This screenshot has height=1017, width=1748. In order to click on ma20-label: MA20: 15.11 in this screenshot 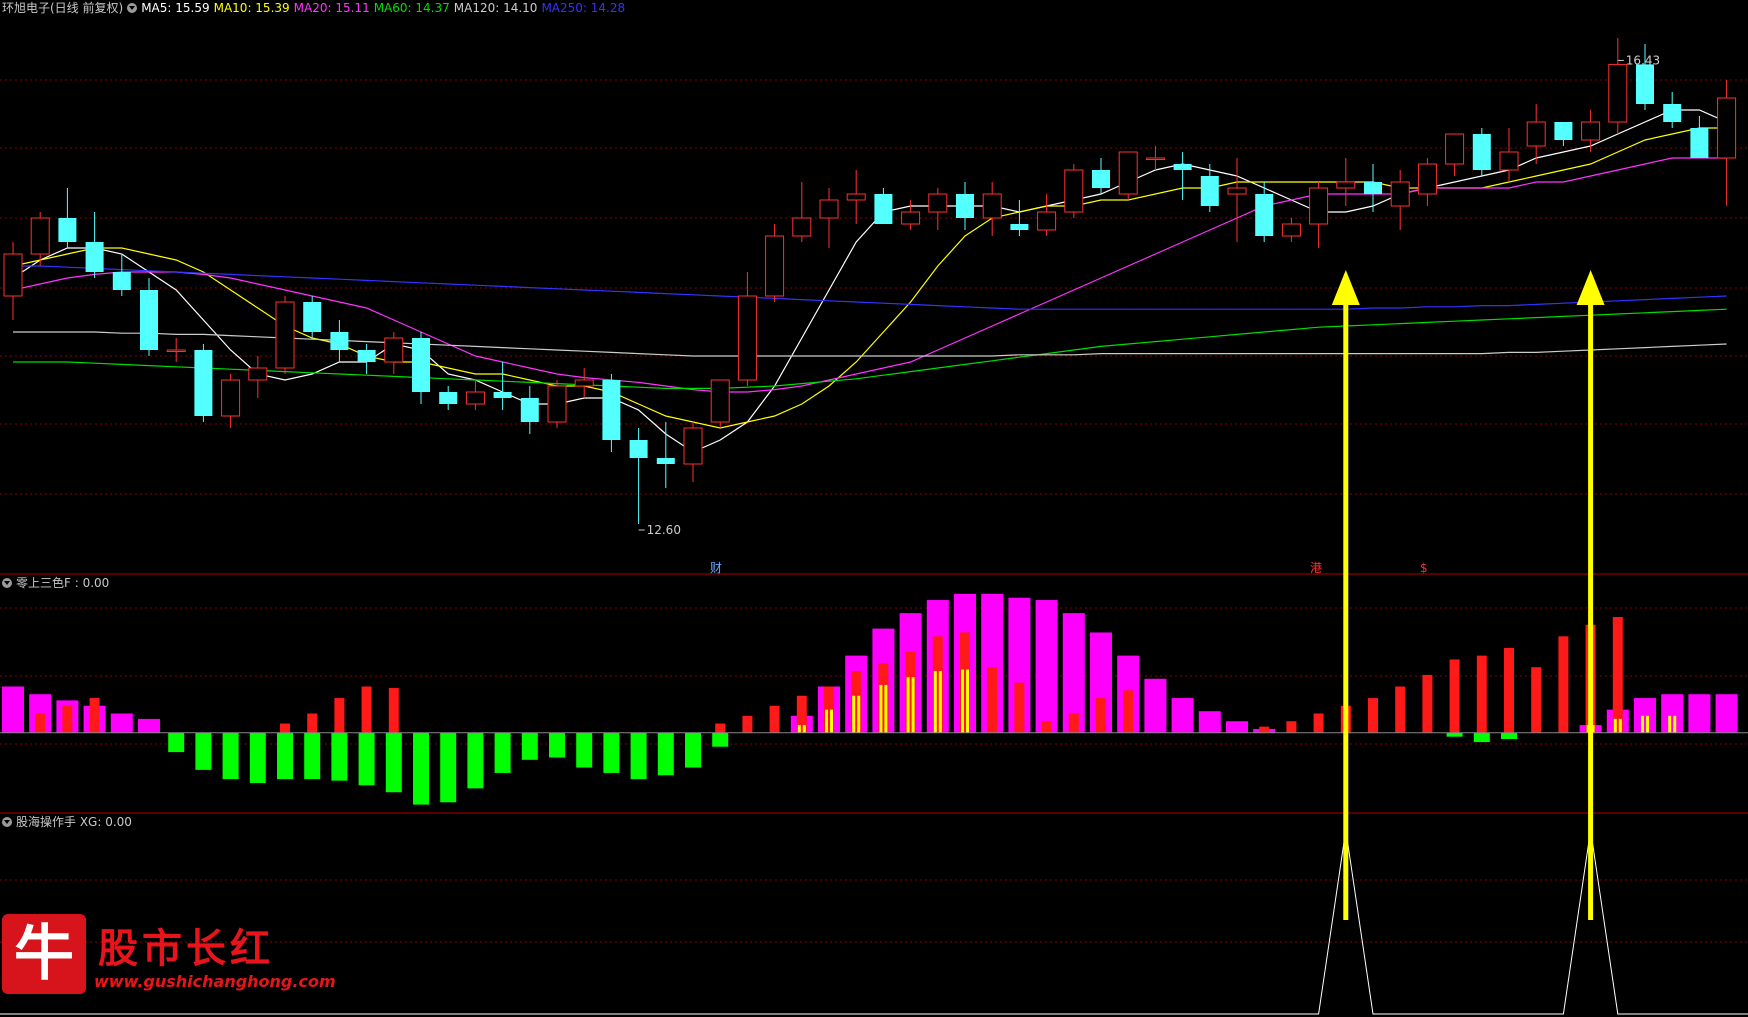, I will do `click(331, 8)`.